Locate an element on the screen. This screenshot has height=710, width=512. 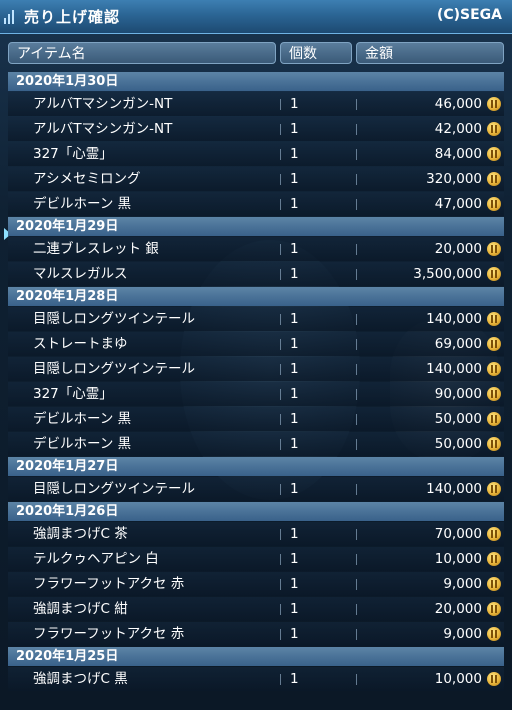
date-group-header: 2020年1月30日 is located at coordinates (256, 81).